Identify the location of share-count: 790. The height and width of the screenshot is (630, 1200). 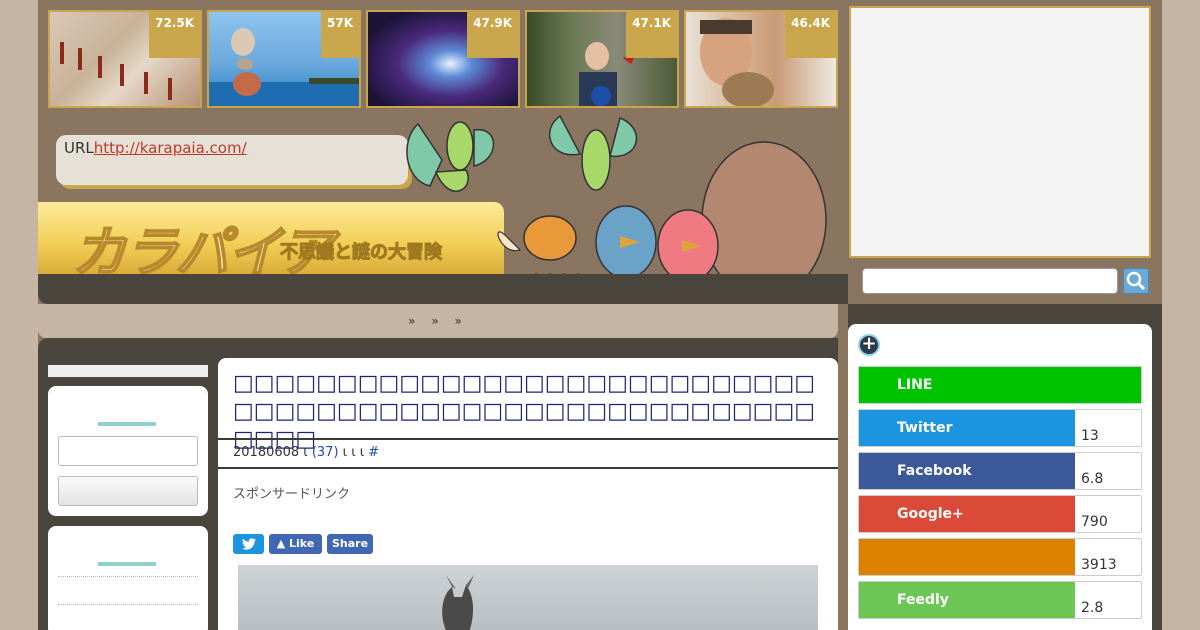
(1094, 522).